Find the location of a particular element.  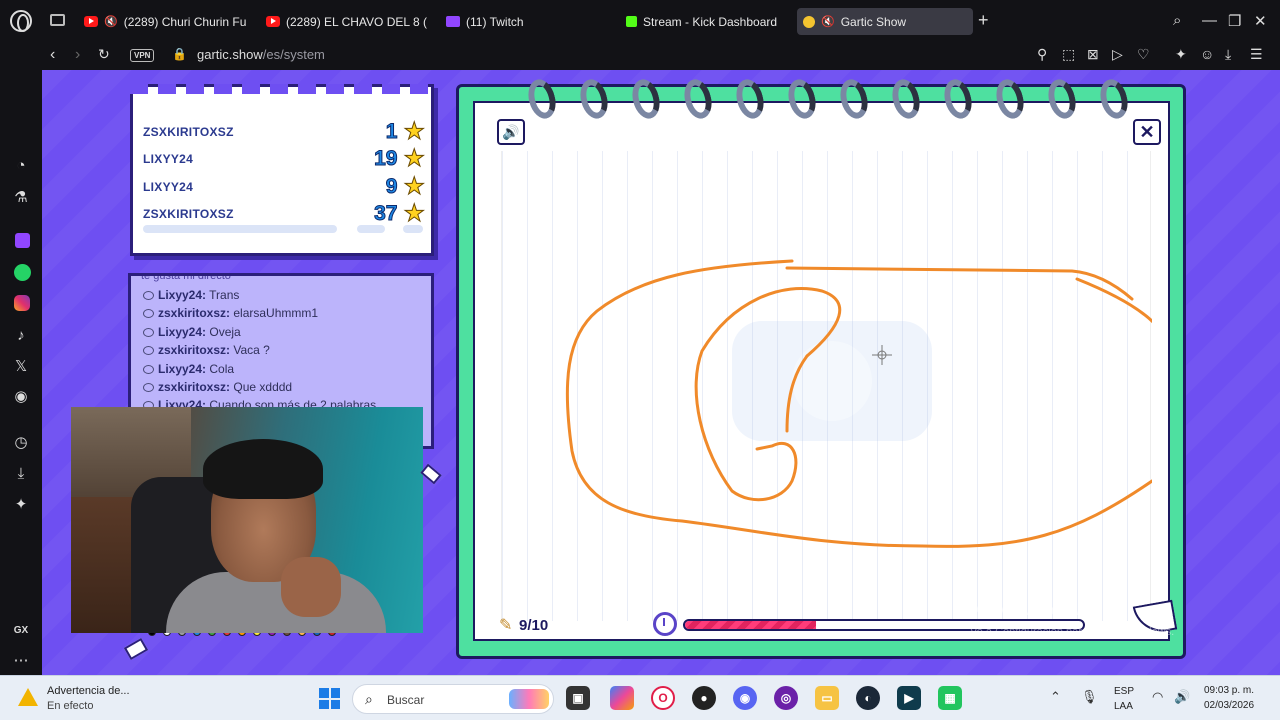

clock-date: 02/03/2026 is located at coordinates (1229, 705).